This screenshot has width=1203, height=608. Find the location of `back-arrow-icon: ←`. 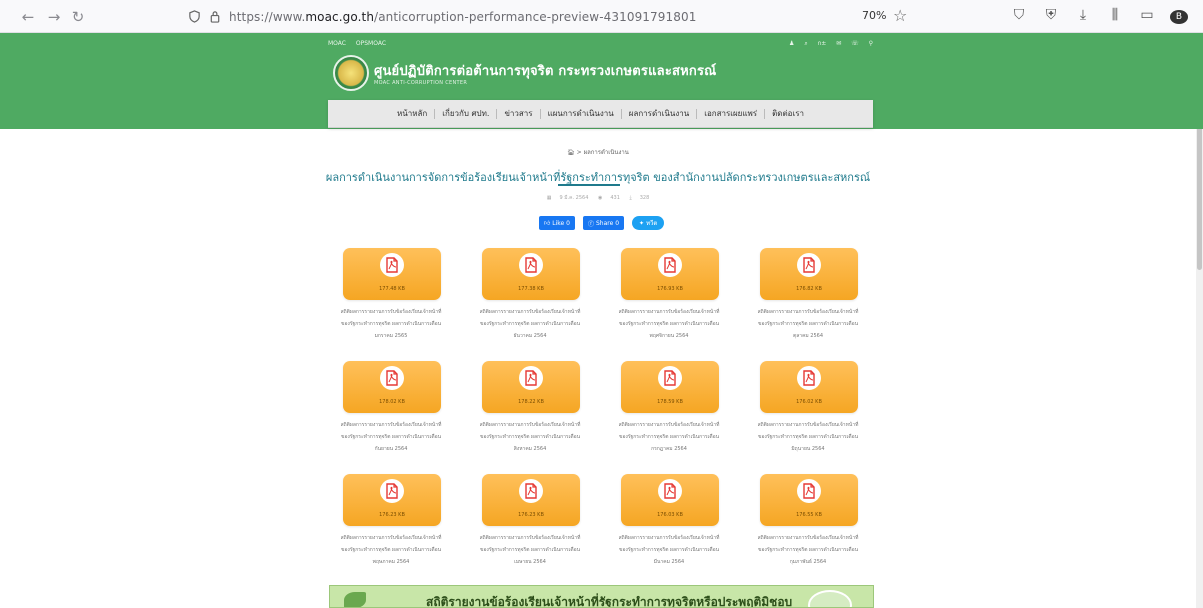

back-arrow-icon: ← is located at coordinates (28, 17).